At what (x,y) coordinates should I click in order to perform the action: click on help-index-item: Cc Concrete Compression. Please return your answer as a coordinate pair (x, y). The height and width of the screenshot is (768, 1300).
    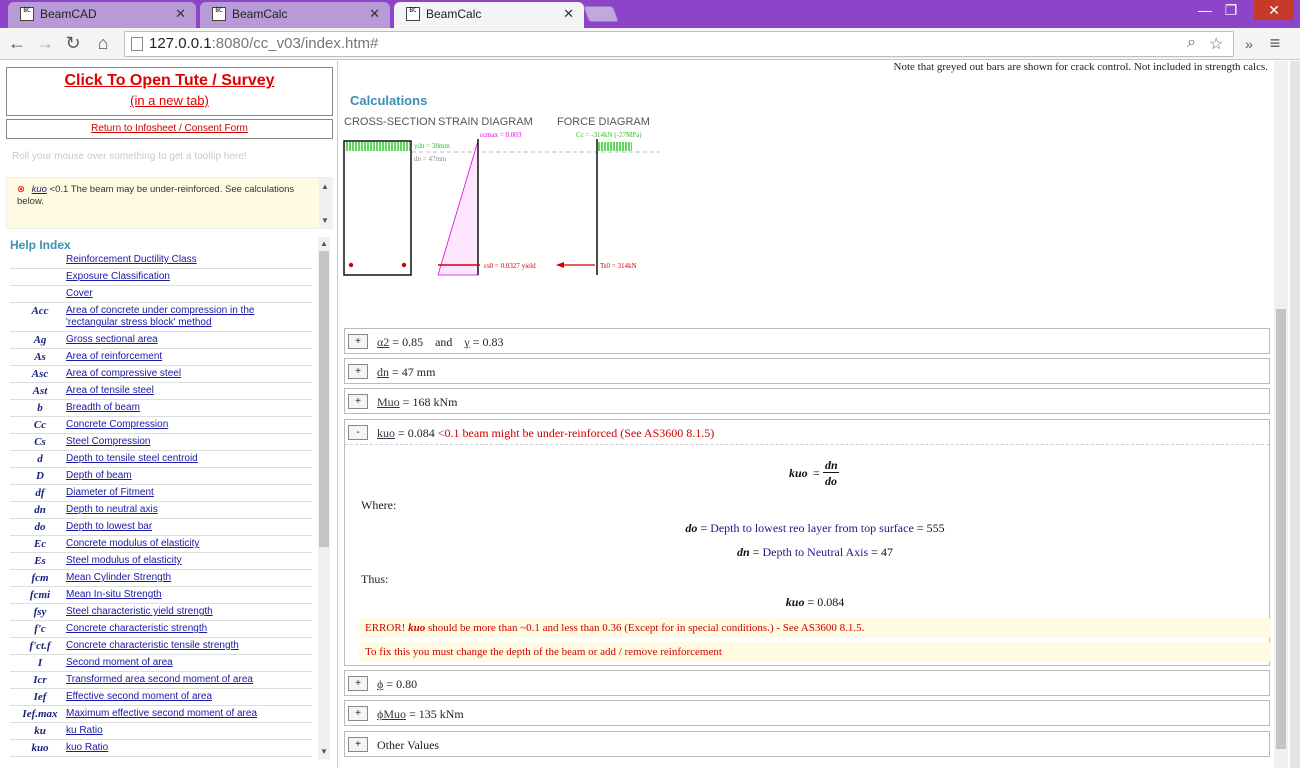
    Looking at the image, I should click on (161, 425).